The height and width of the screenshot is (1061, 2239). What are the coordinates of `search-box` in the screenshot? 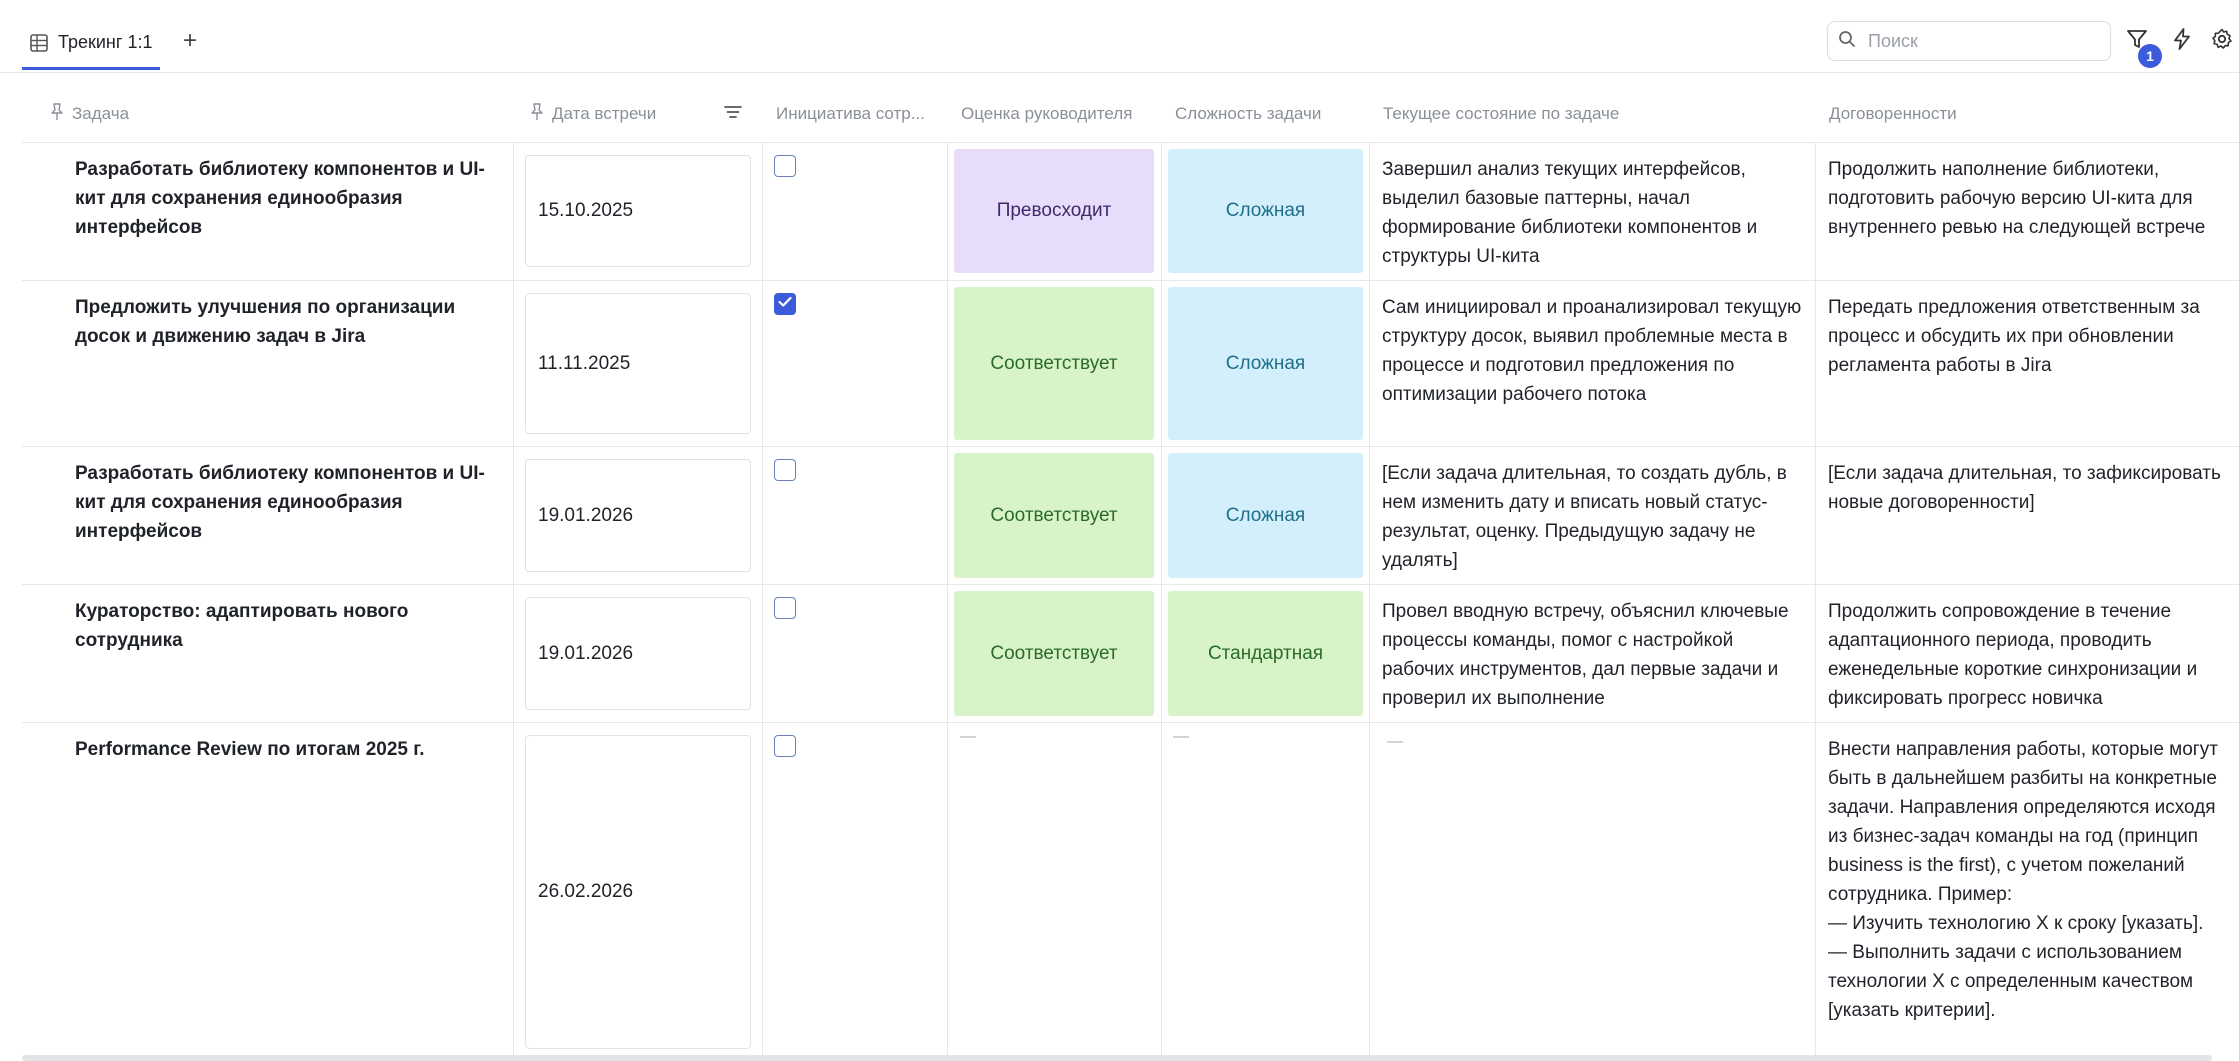 It's located at (1969, 41).